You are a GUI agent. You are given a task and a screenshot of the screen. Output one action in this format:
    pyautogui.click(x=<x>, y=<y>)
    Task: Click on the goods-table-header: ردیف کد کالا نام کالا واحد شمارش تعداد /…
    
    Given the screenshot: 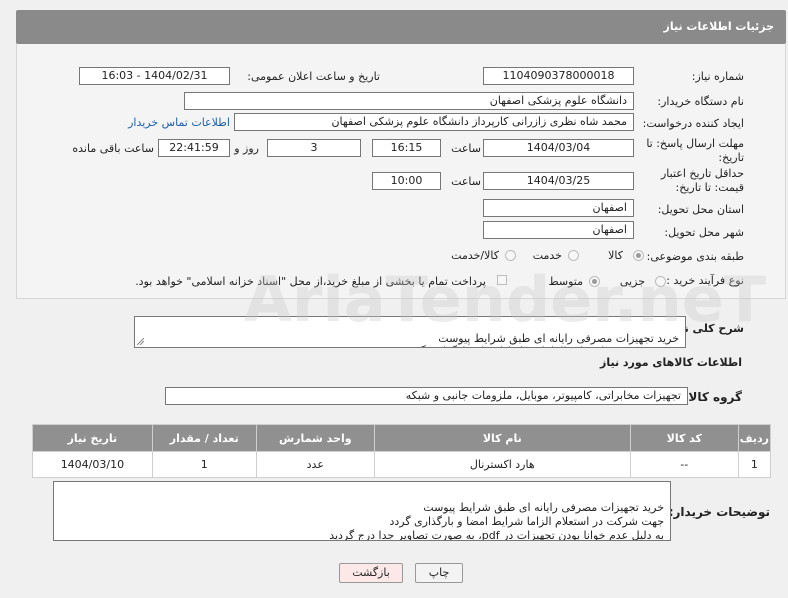 What is the action you would take?
    pyautogui.click(x=402, y=438)
    